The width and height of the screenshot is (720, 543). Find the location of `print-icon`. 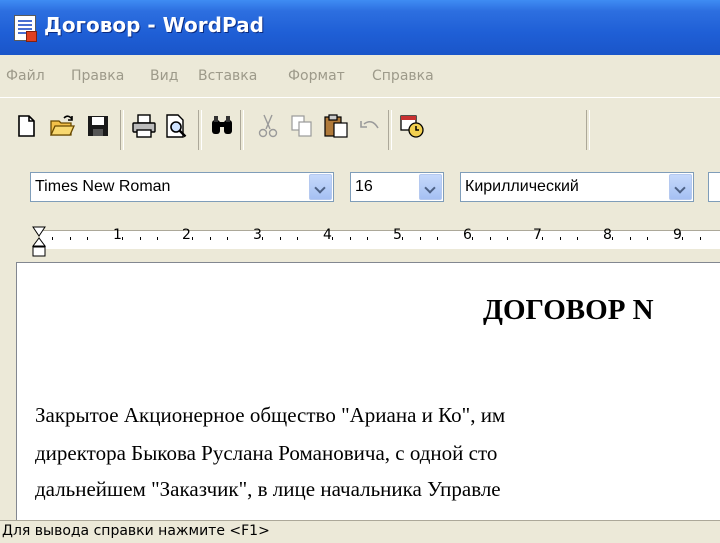

print-icon is located at coordinates (144, 126).